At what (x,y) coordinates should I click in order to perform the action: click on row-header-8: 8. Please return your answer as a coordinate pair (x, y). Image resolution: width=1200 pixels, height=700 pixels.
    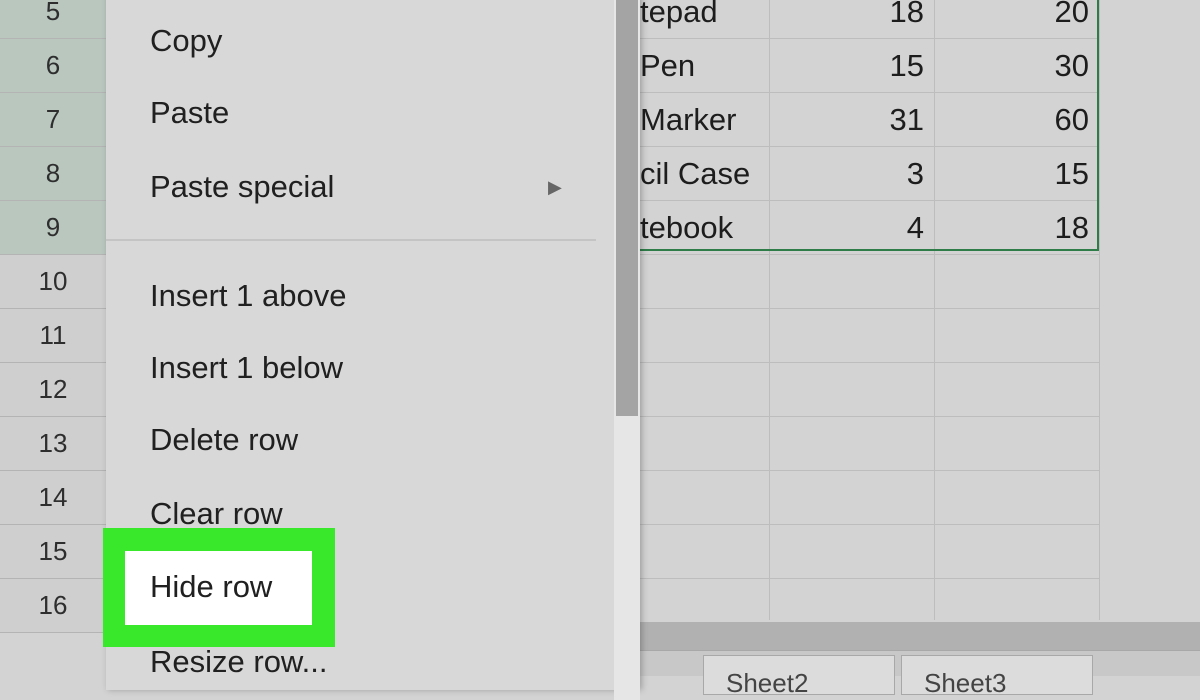
    Looking at the image, I should click on (53, 174).